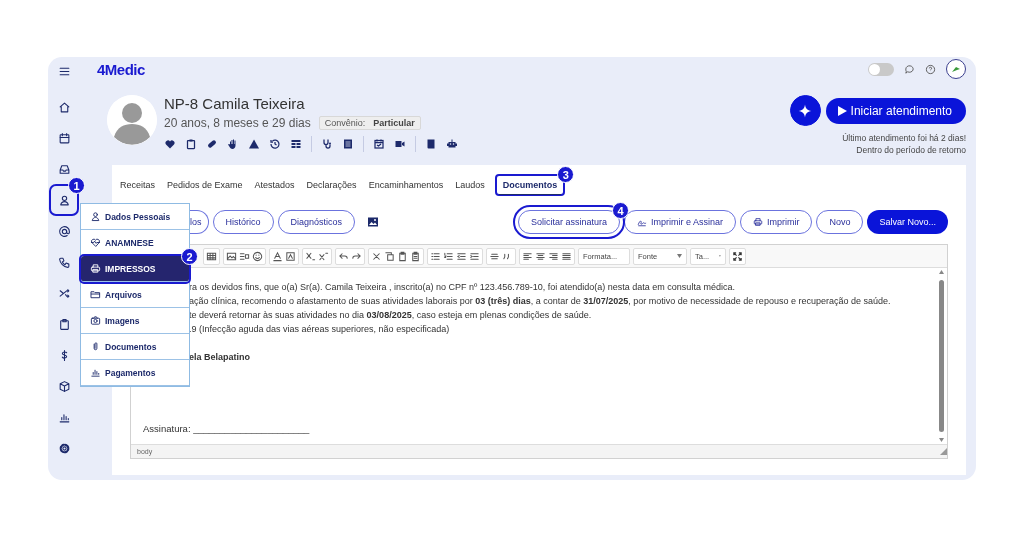  What do you see at coordinates (641, 222) in the screenshot?
I see `signature-icon` at bounding box center [641, 222].